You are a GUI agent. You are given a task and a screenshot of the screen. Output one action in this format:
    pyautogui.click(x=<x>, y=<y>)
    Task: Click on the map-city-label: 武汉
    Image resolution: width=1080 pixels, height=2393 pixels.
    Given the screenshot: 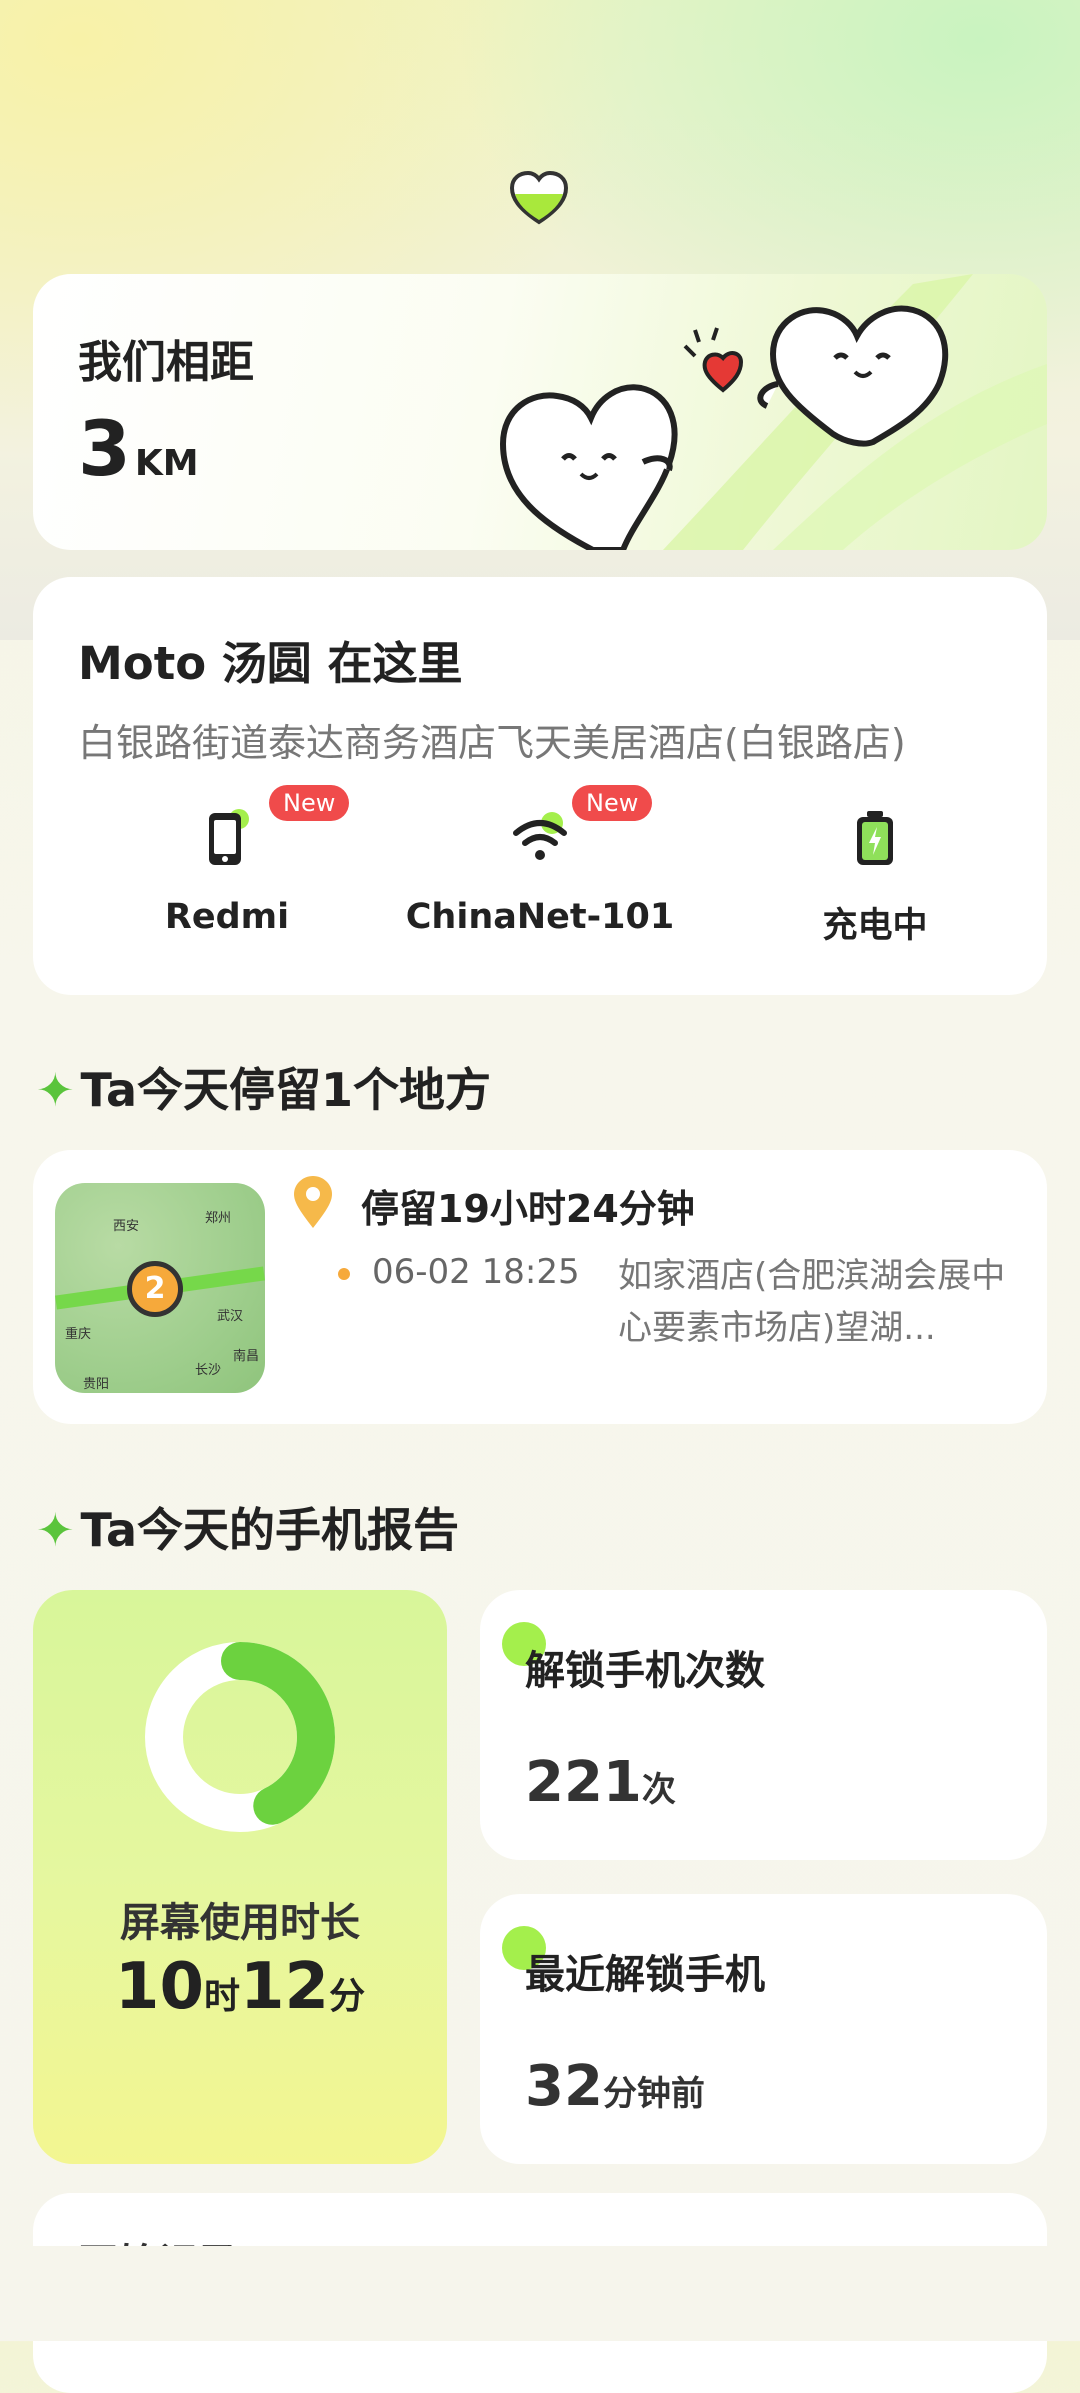 What is the action you would take?
    pyautogui.click(x=230, y=1316)
    